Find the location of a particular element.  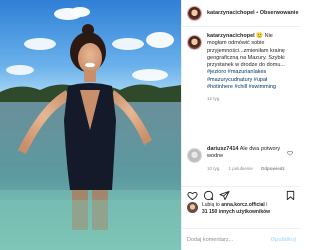

comment-meta: 10 tyg. 1 polubienie Odpowiedz is located at coordinates (247, 168).